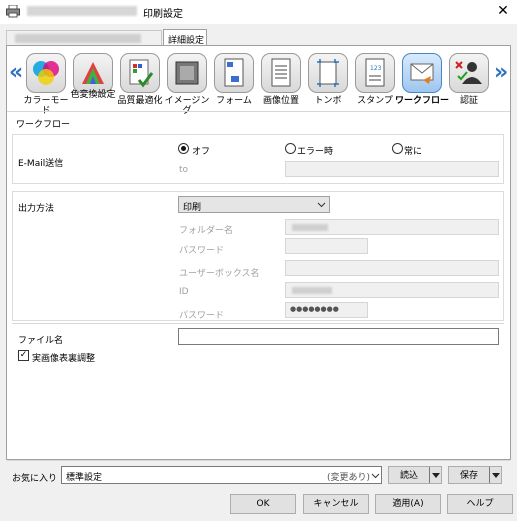 Image resolution: width=517 pixels, height=521 pixels. What do you see at coordinates (314, 309) in the screenshot?
I see `password2-value: ●●●●●●●●` at bounding box center [314, 309].